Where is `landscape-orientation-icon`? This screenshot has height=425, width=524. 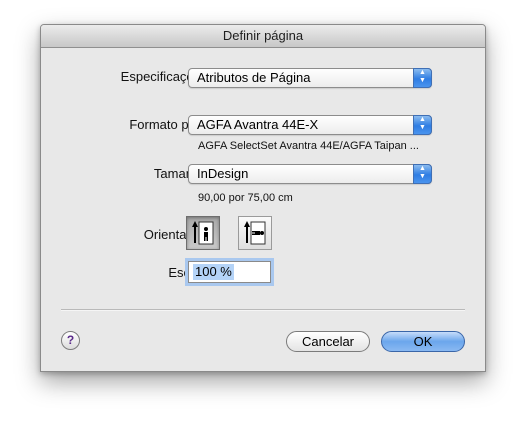 landscape-orientation-icon is located at coordinates (255, 233).